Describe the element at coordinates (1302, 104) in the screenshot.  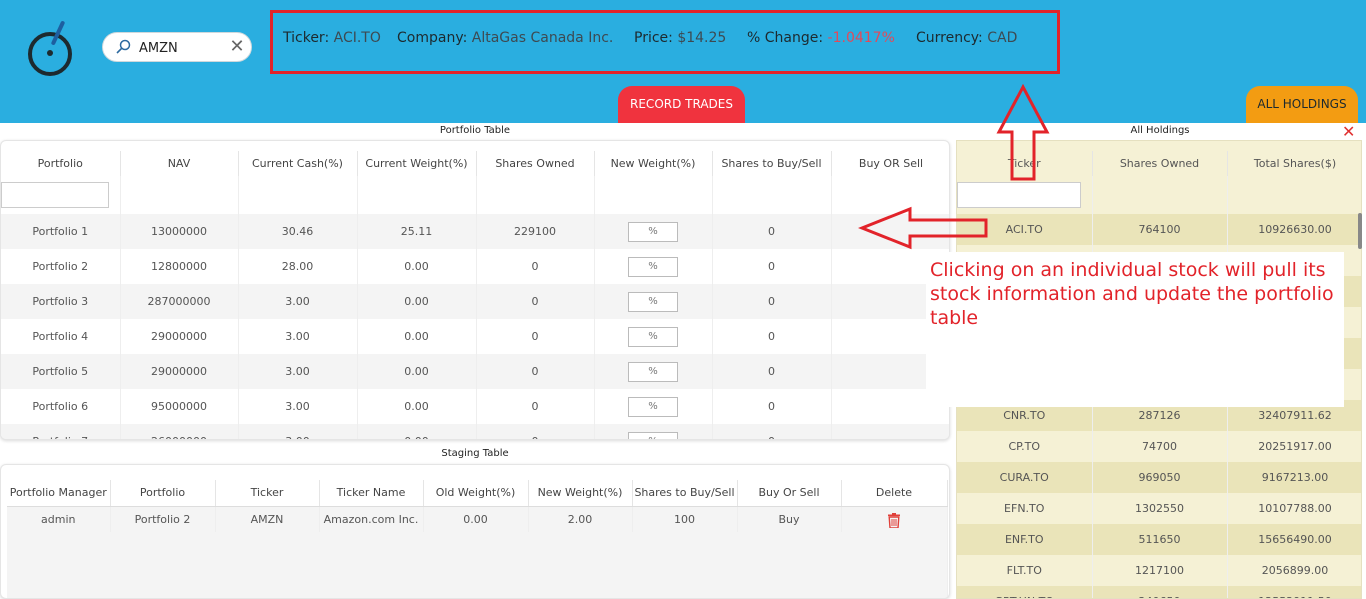
I see `all-holdings-button: ALL HOLDINGS` at that location.